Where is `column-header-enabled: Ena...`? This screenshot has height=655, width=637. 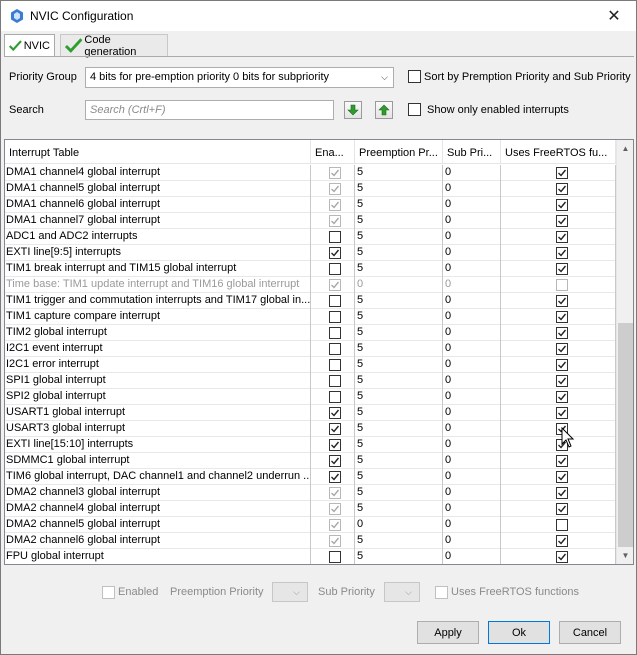 column-header-enabled: Ena... is located at coordinates (333, 152).